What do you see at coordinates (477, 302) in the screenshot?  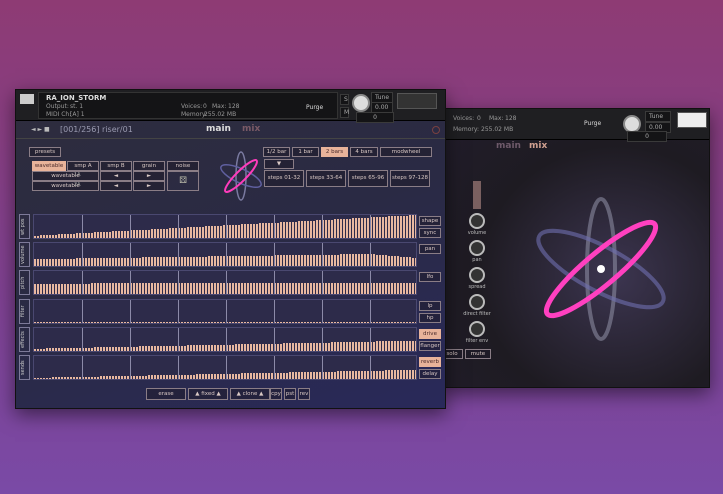 I see `direct-filter-knob` at bounding box center [477, 302].